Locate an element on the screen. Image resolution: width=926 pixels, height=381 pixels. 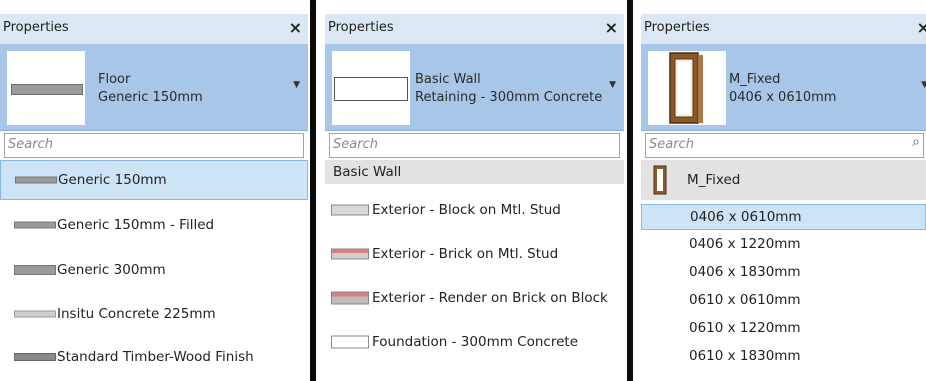
list-item: Standard Timber-Wood Finish is located at coordinates (154, 357).